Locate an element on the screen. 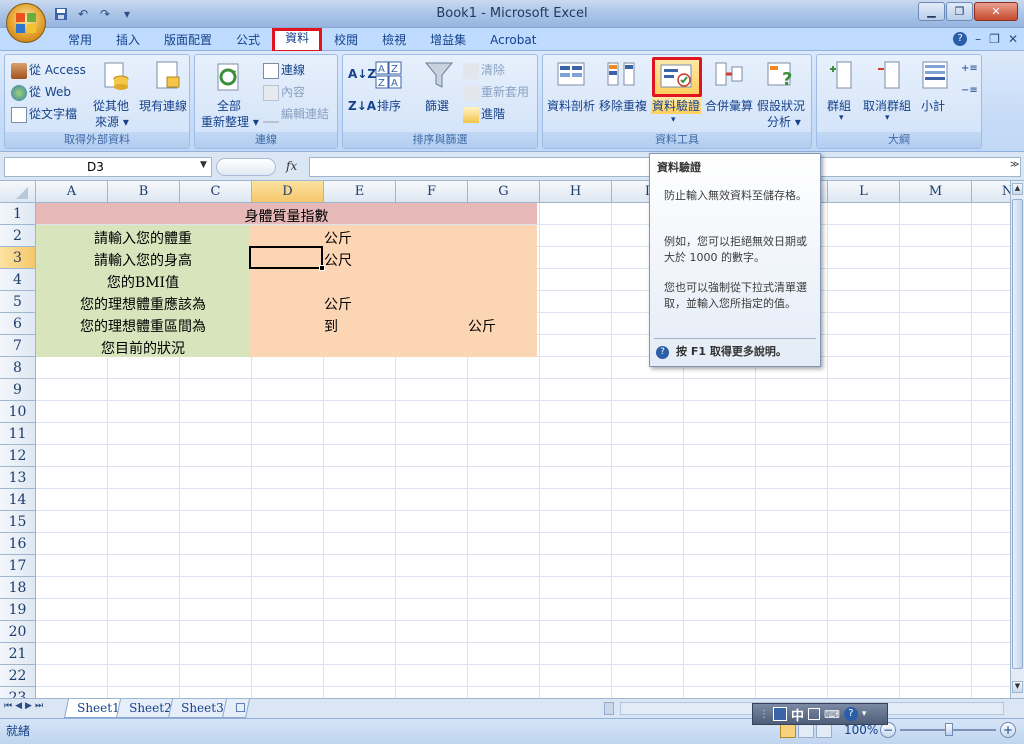 The height and width of the screenshot is (744, 1024). row-header-5: 5 is located at coordinates (18, 302).